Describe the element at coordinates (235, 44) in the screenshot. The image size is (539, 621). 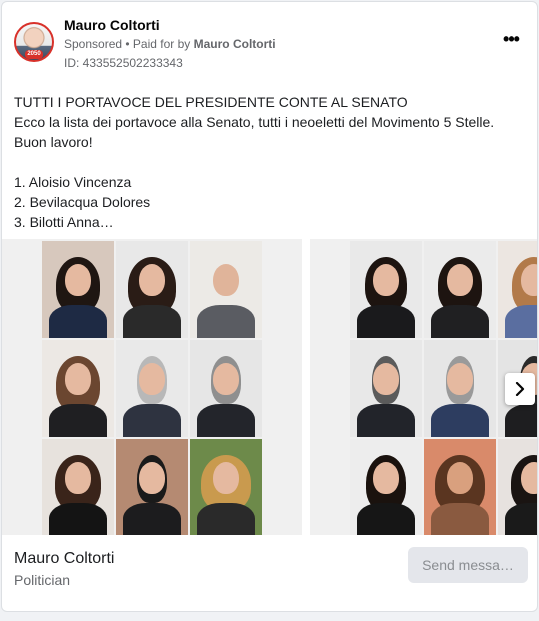
I see `paid-for-name: Mauro Coltorti` at that location.